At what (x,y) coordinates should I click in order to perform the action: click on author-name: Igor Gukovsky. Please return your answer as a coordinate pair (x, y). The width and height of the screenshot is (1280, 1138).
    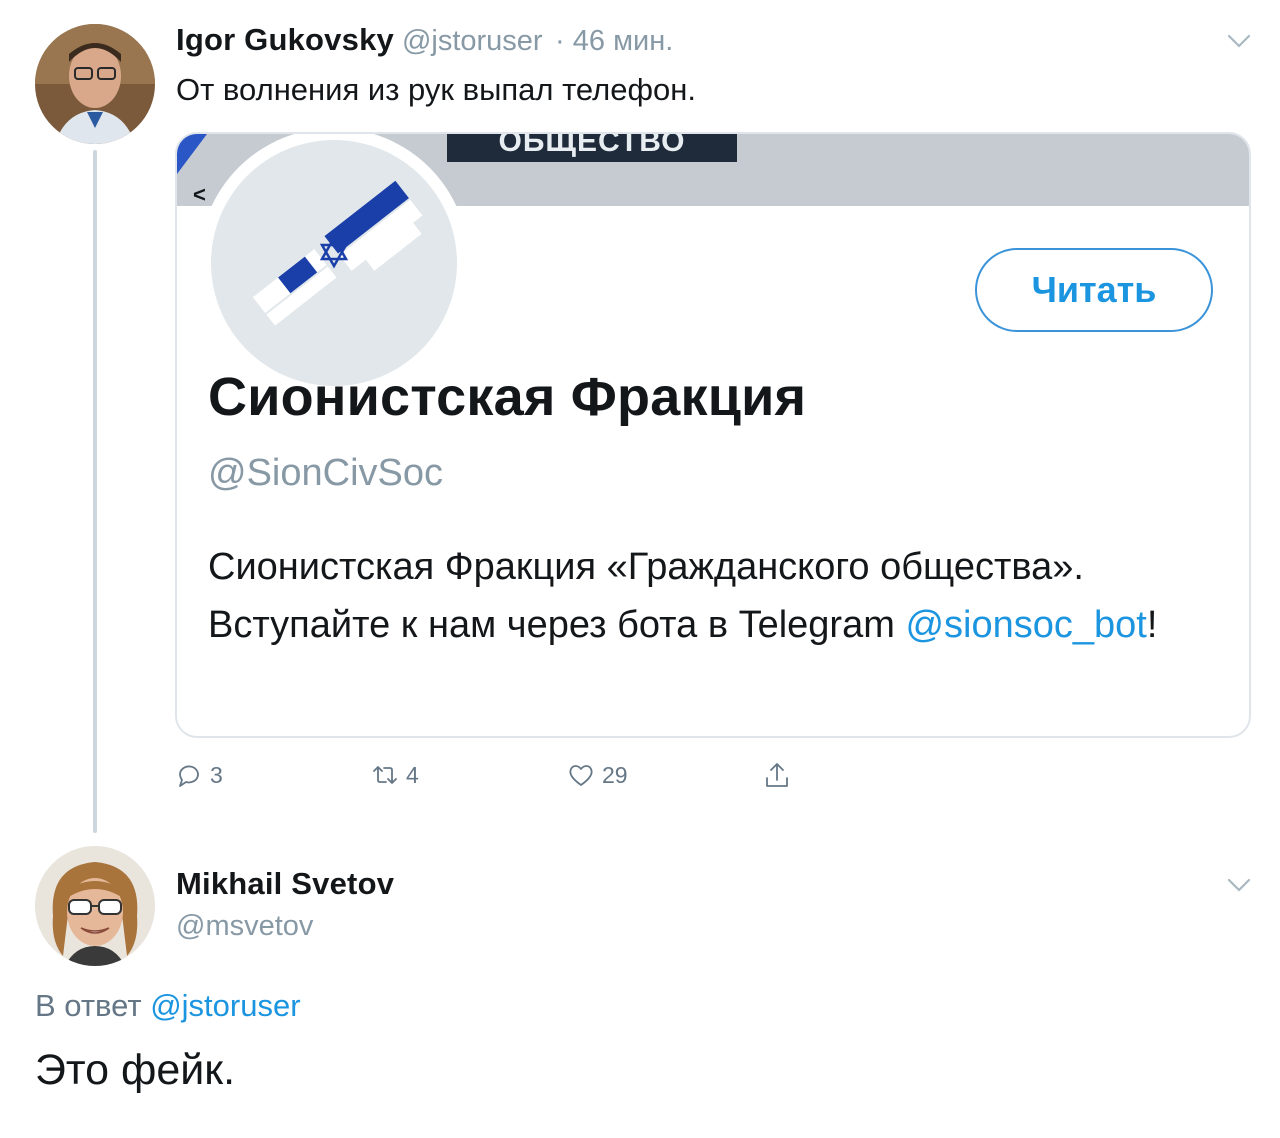
    Looking at the image, I should click on (285, 39).